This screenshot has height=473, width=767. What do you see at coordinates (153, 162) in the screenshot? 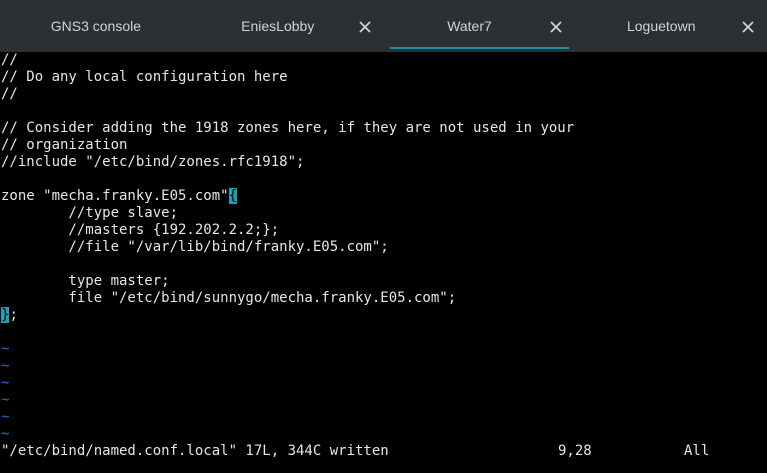
I see `editor-line: //include "/etc/bind/zones.rfc1918";` at bounding box center [153, 162].